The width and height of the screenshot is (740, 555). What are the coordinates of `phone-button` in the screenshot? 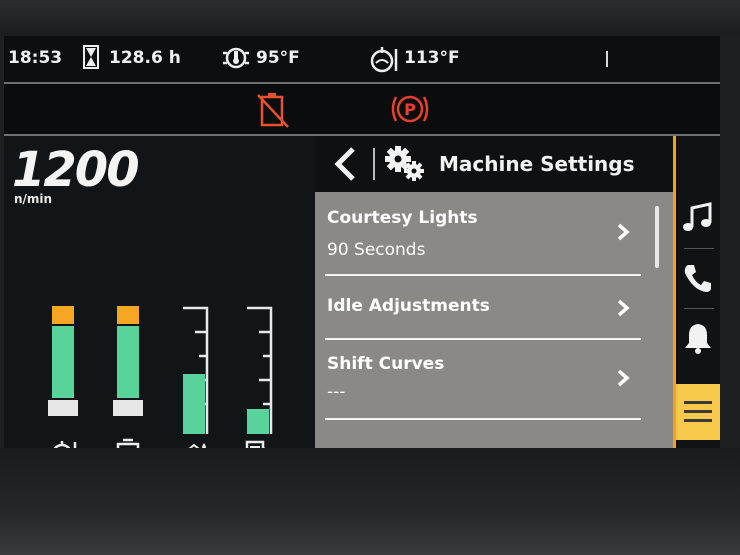 It's located at (698, 278).